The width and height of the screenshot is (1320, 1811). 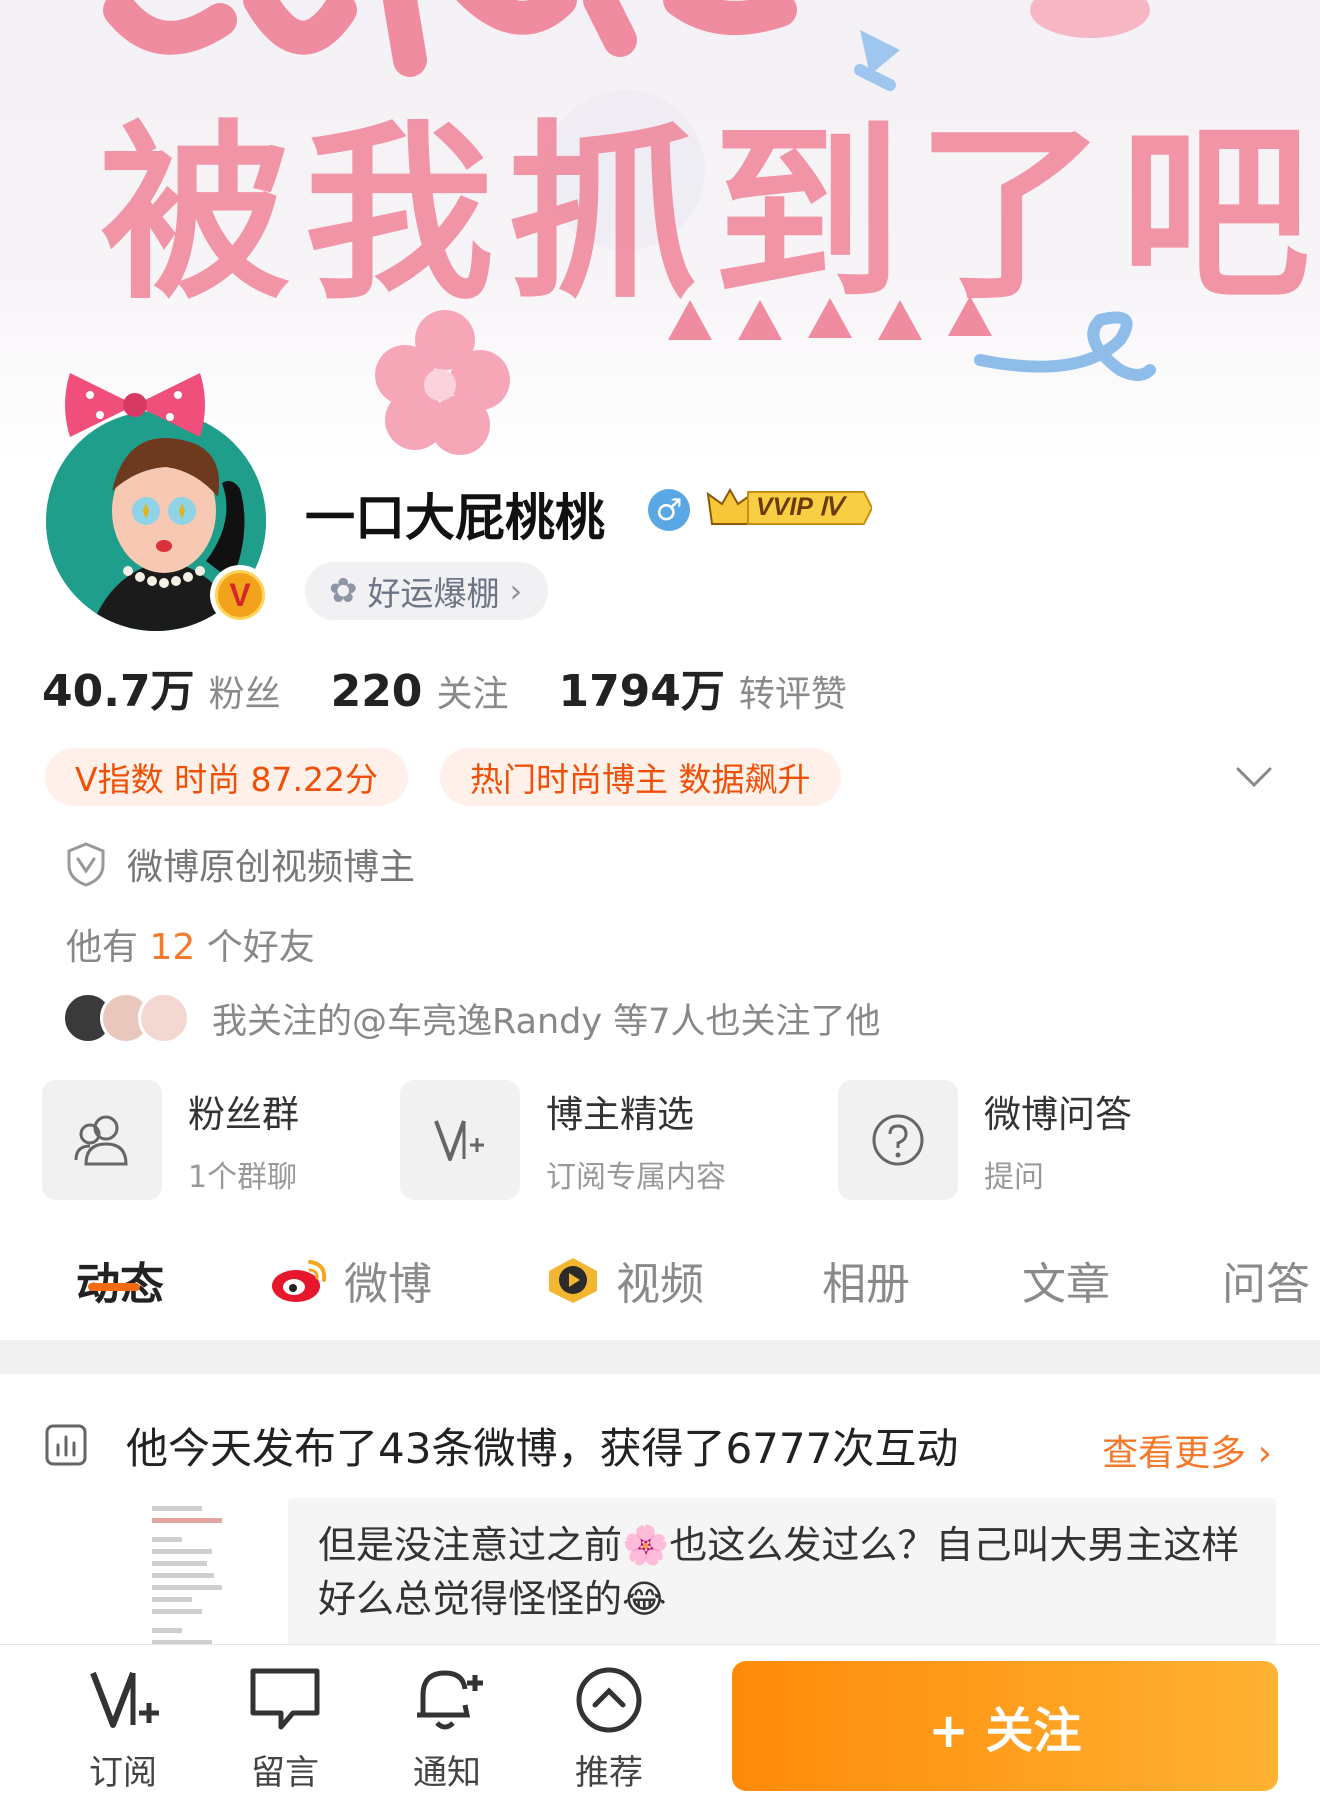 What do you see at coordinates (1058, 1114) in the screenshot?
I see `weibo-qa-title: 微博问答` at bounding box center [1058, 1114].